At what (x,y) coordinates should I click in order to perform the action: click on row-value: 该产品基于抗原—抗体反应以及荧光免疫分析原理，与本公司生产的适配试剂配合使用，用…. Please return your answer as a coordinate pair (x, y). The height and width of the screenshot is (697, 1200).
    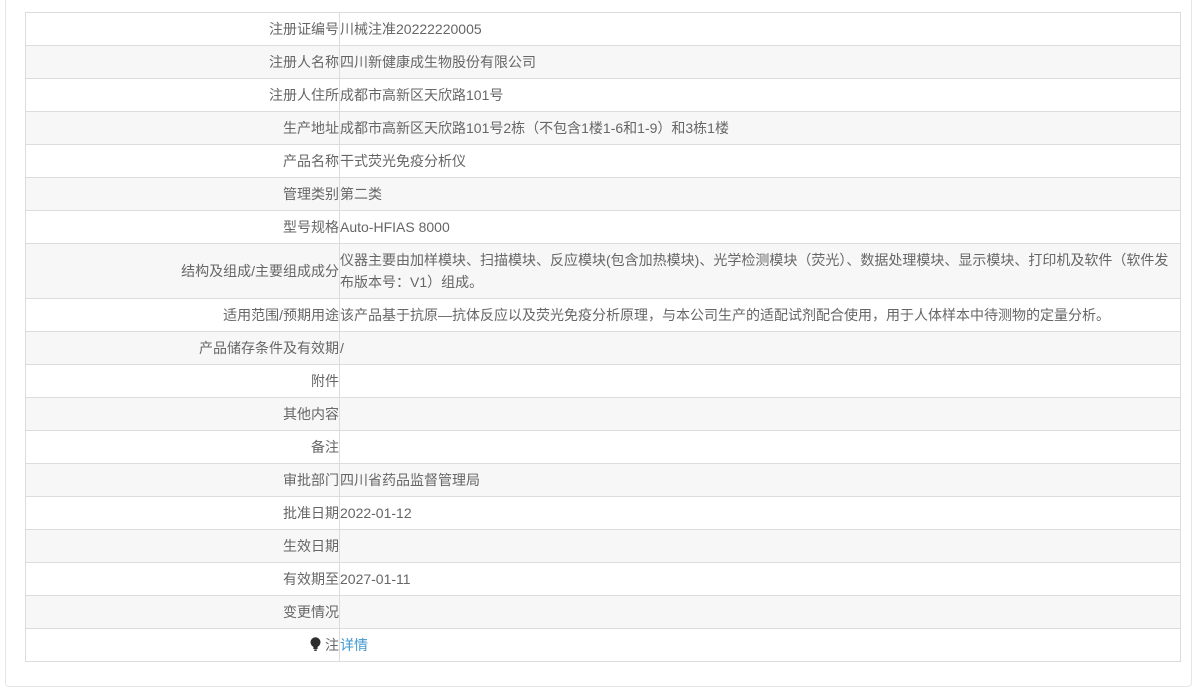
    Looking at the image, I should click on (760, 315).